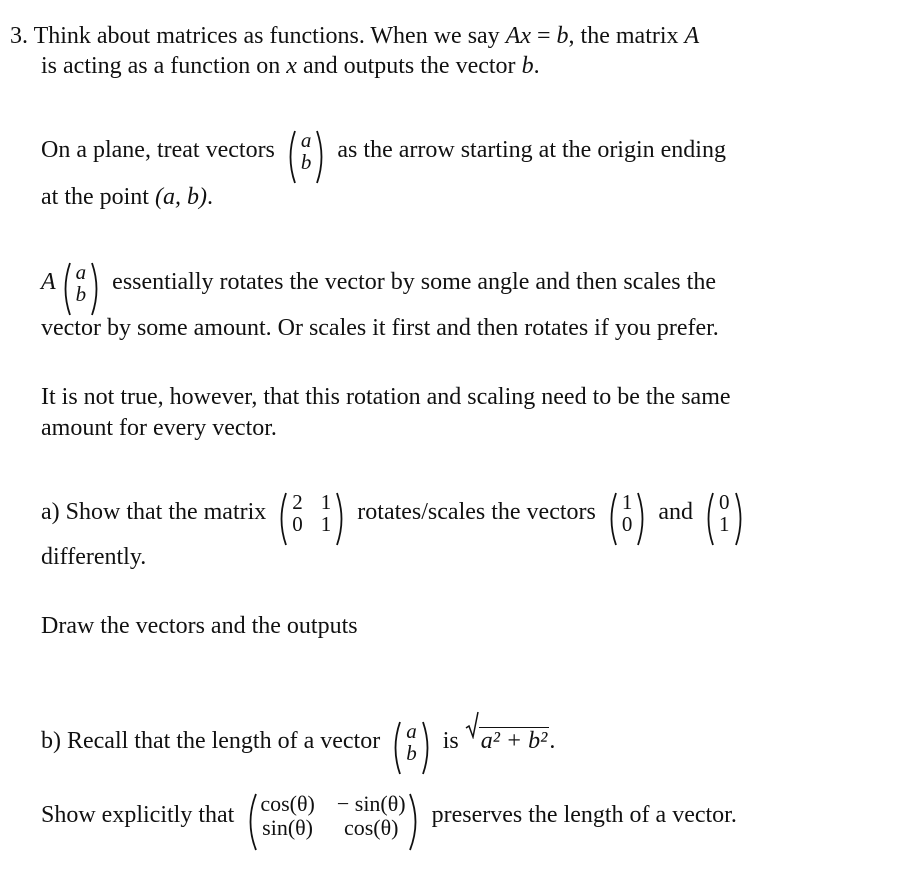 The width and height of the screenshot is (922, 878). Describe the element at coordinates (450, 741) in the screenshot. I see `is-text: is` at that location.